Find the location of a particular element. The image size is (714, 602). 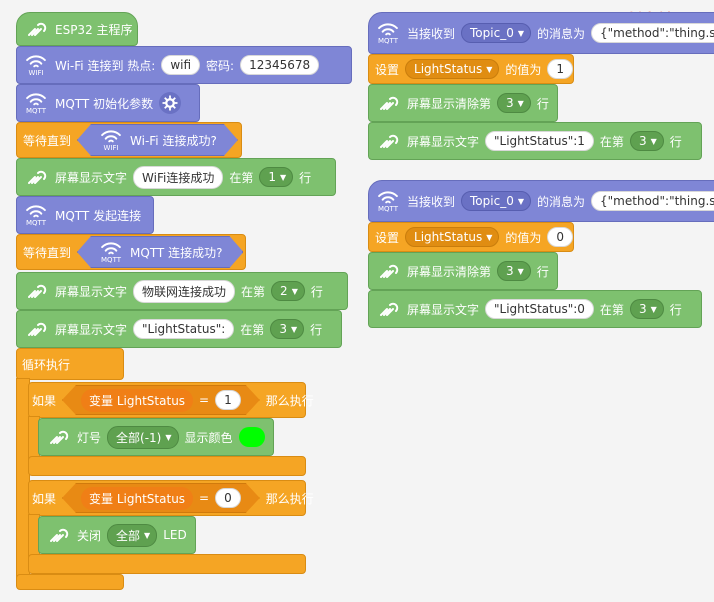

wait-label: 等待直到 is located at coordinates (47, 252).